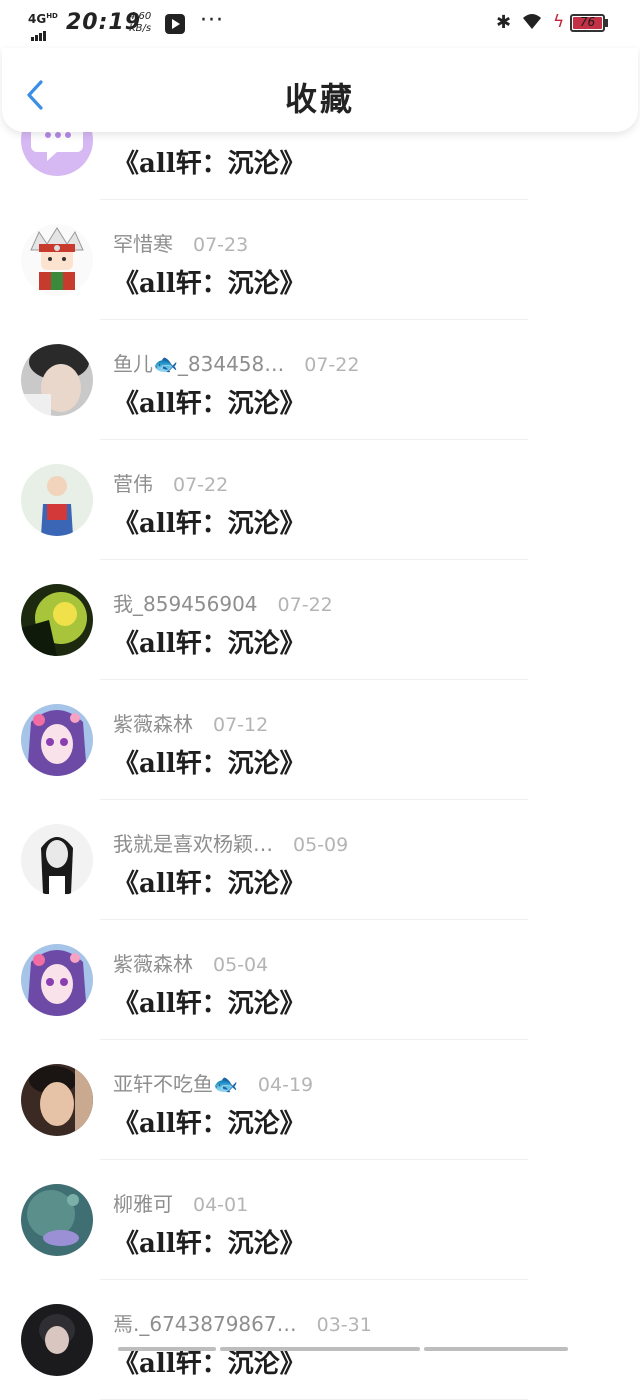 The width and height of the screenshot is (640, 1400). What do you see at coordinates (285, 1085) in the screenshot?
I see `favorite-date: 04-19` at bounding box center [285, 1085].